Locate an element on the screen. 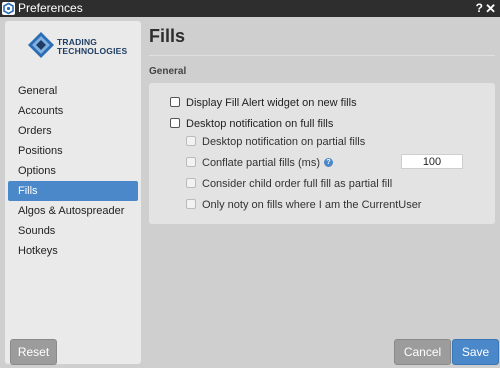 Image resolution: width=500 pixels, height=368 pixels. only-current-user-checkbox is located at coordinates (191, 204).